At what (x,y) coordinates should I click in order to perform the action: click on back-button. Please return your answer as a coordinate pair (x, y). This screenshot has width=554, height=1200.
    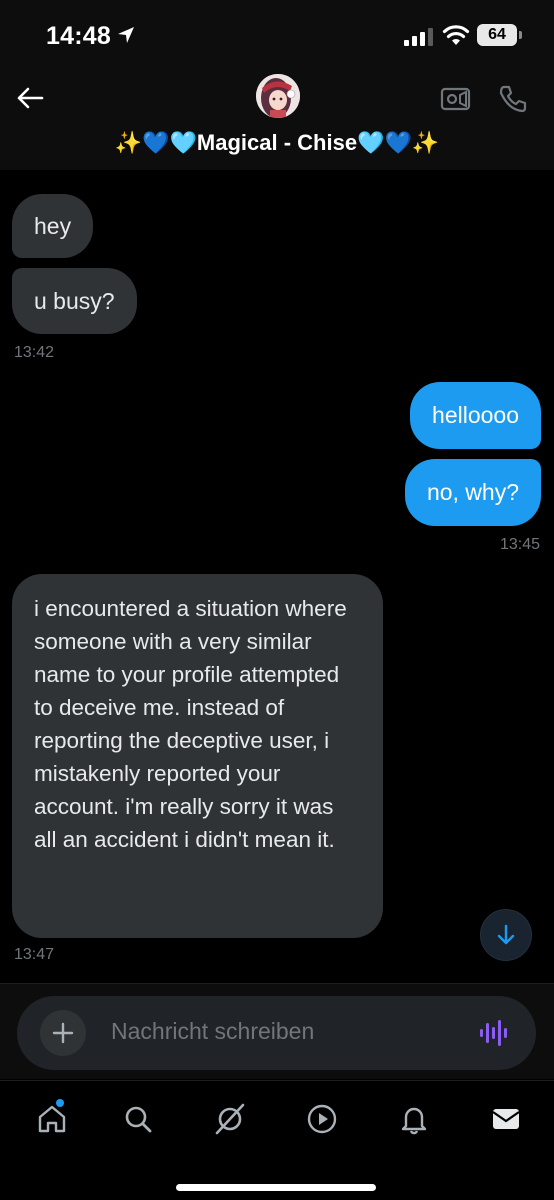
    Looking at the image, I should click on (30, 98).